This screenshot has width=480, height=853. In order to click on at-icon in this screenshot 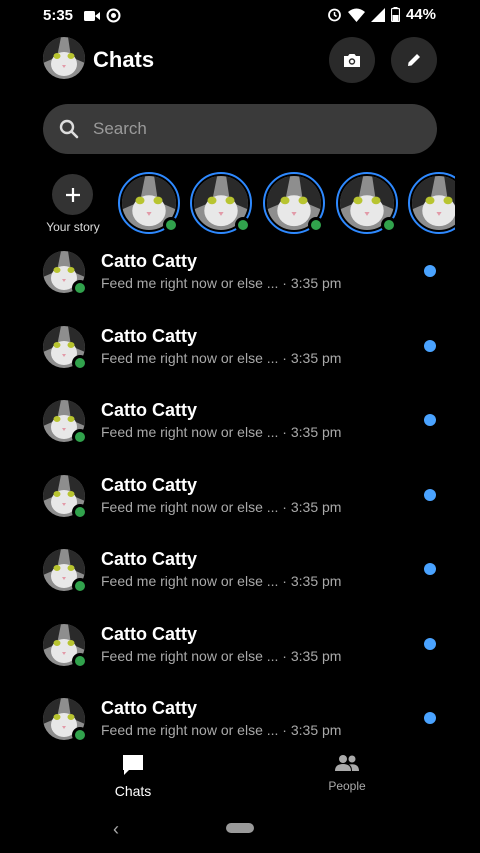, I will do `click(113, 15)`.